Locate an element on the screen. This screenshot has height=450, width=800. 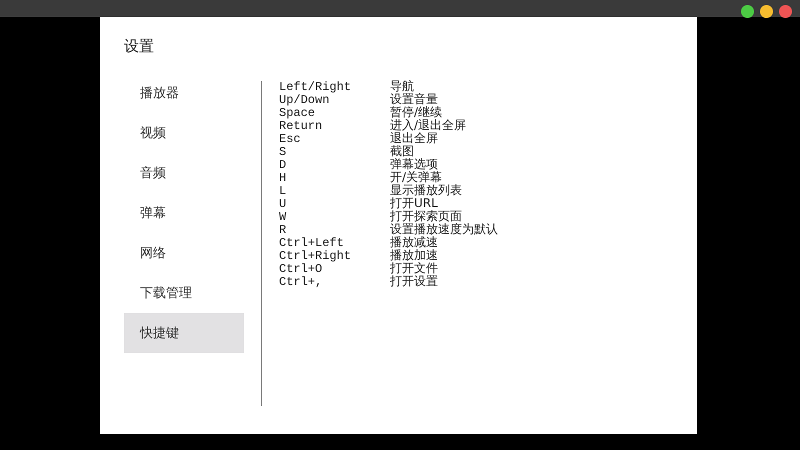
shortcut-action: 打开URL is located at coordinates (414, 203).